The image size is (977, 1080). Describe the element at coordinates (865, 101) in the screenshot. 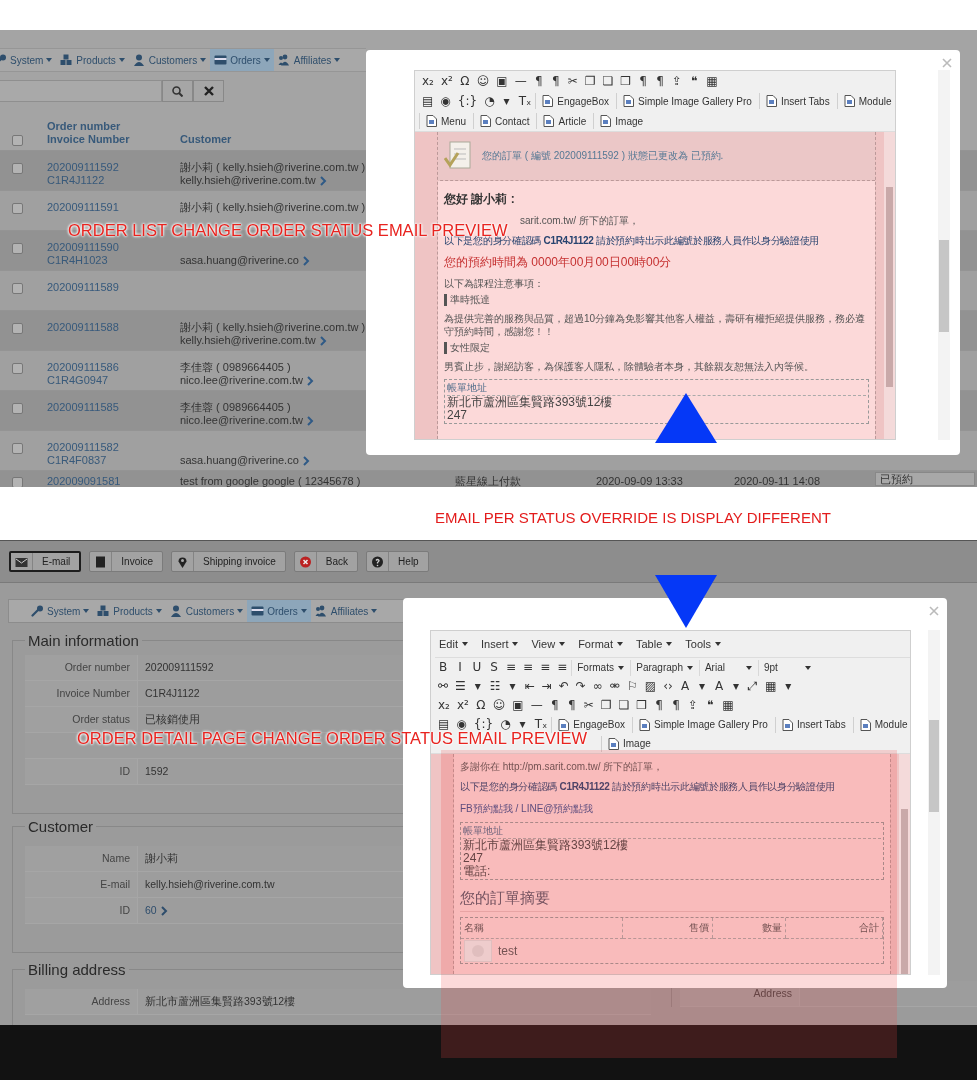

I see `toolbar-button: Module` at that location.